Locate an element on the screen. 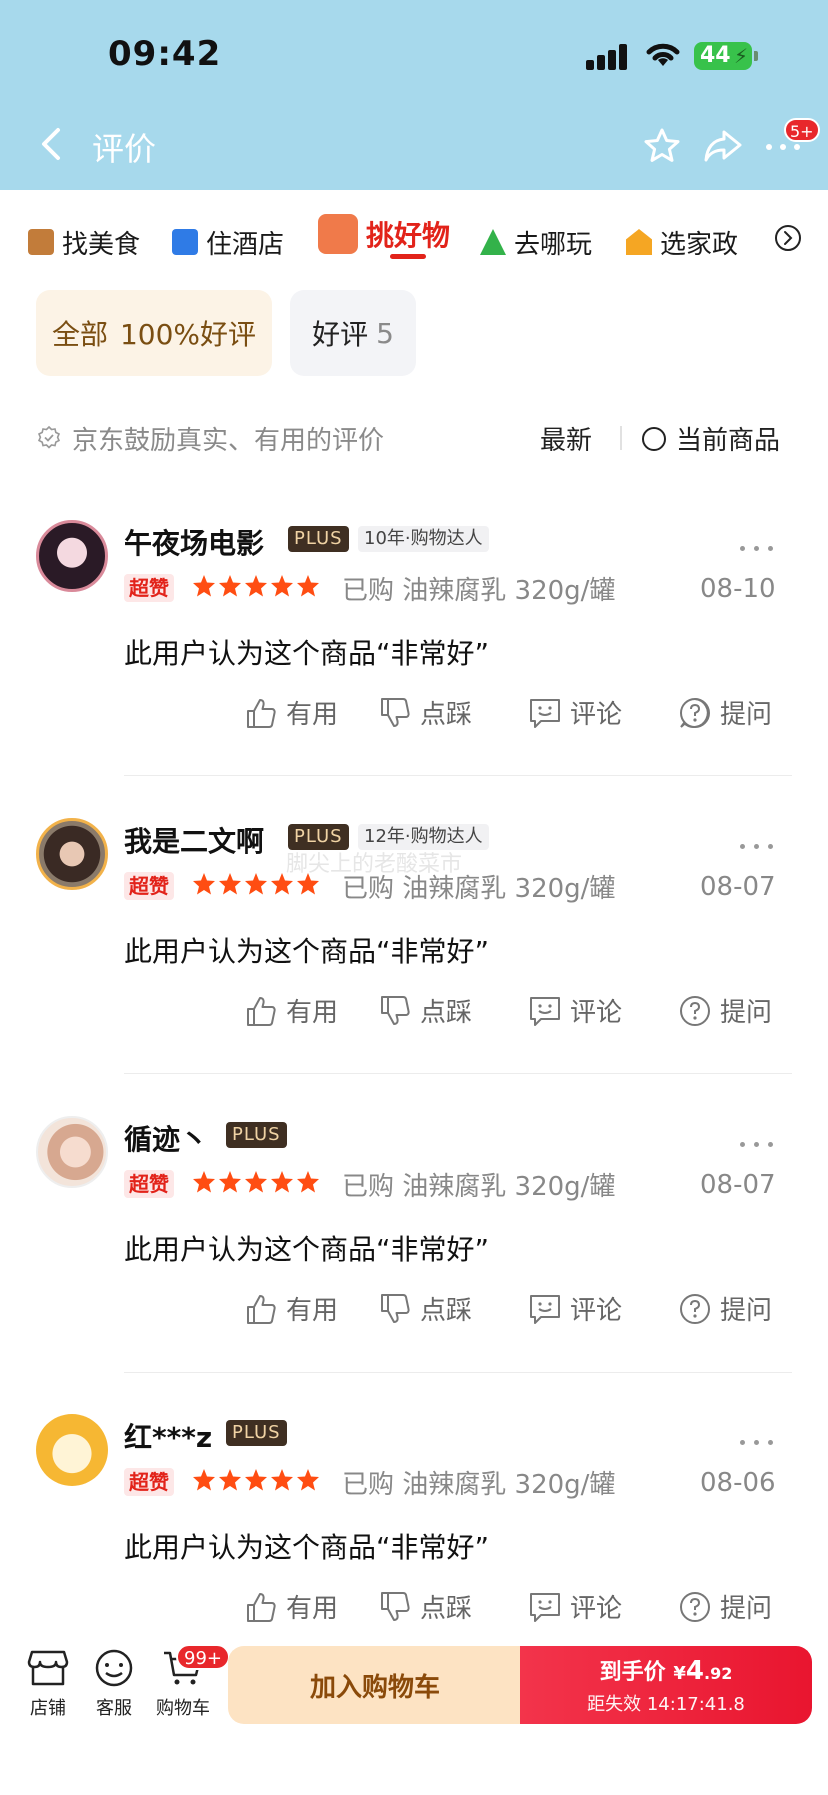 This screenshot has height=1795, width=828. reviewer-name: 我是二文啊 is located at coordinates (194, 840).